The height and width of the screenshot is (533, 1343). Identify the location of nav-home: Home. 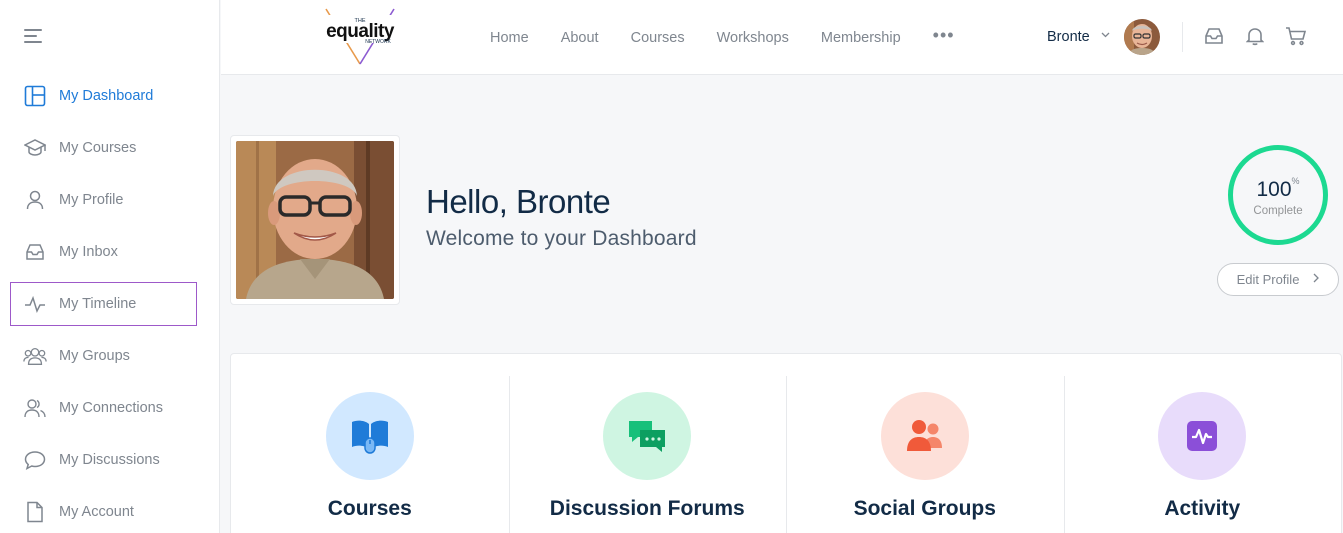
(509, 38).